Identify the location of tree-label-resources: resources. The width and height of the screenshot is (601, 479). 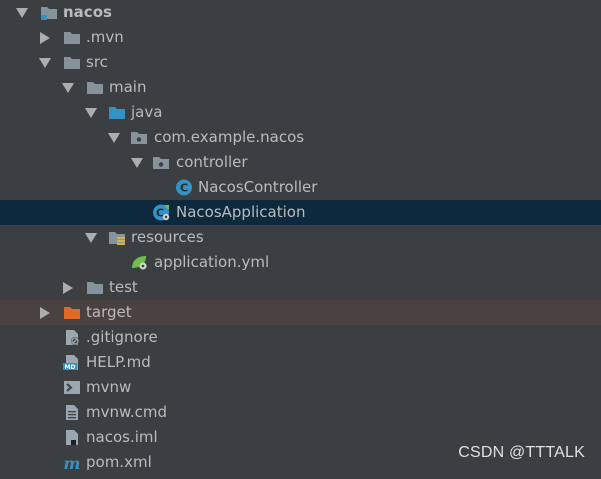
(167, 237).